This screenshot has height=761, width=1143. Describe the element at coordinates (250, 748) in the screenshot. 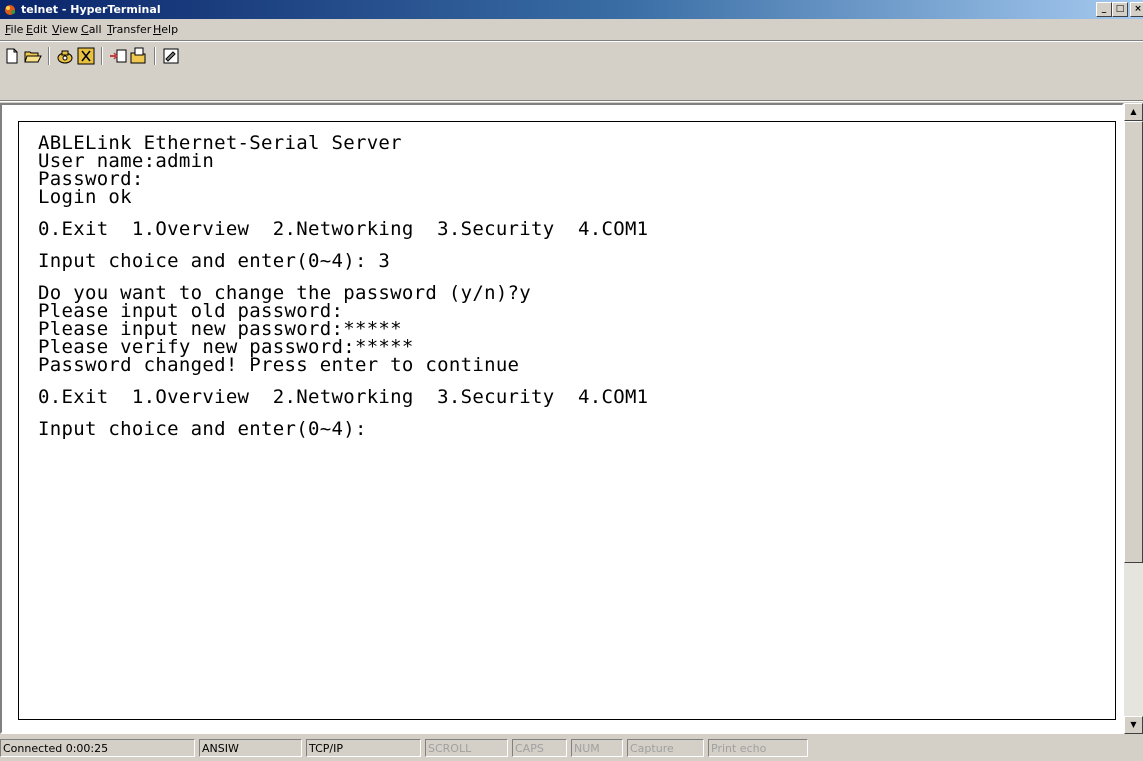

I see `status-emulation: ANSIW` at that location.